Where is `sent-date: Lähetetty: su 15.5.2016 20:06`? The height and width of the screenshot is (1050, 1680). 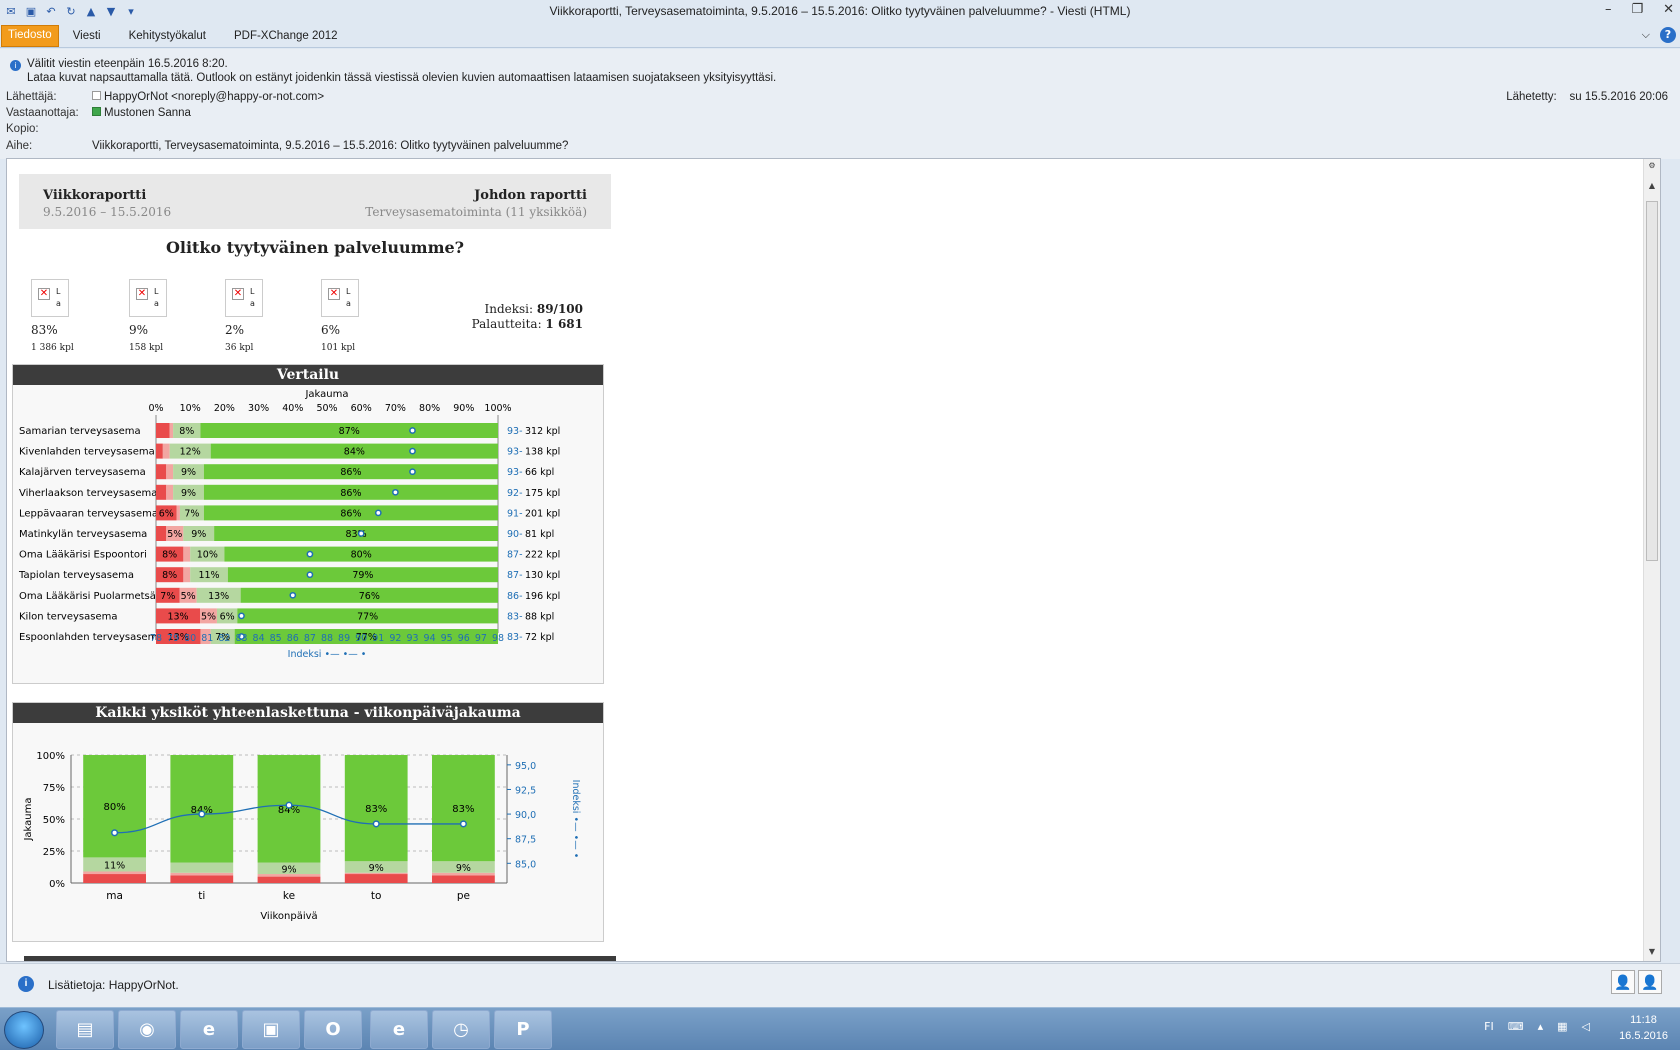 sent-date: Lähetetty: su 15.5.2016 20:06 is located at coordinates (1587, 97).